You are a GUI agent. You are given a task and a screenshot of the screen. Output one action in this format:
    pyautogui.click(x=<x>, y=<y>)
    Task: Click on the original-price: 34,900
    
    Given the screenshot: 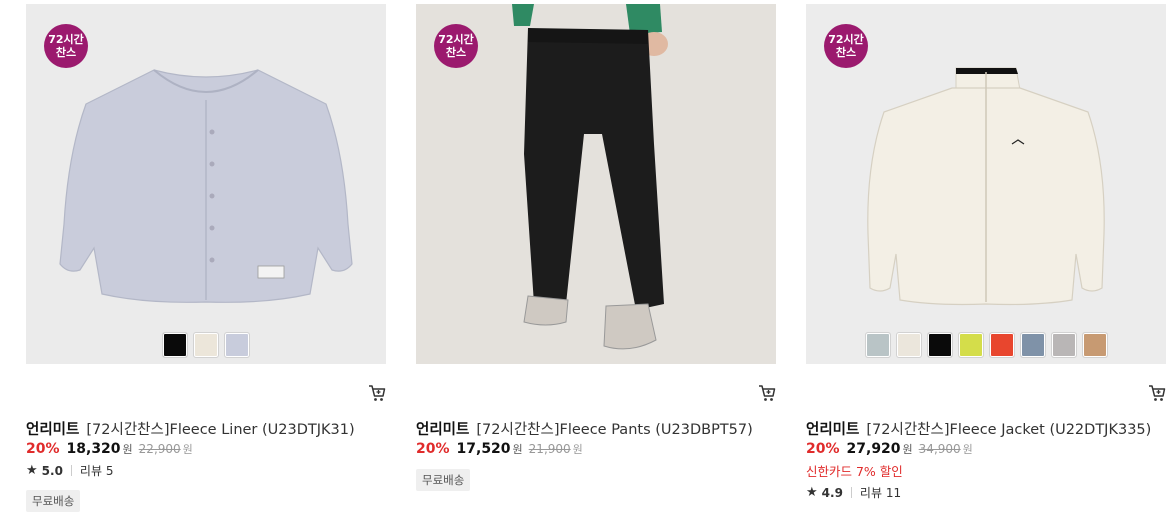 What is the action you would take?
    pyautogui.click(x=939, y=449)
    